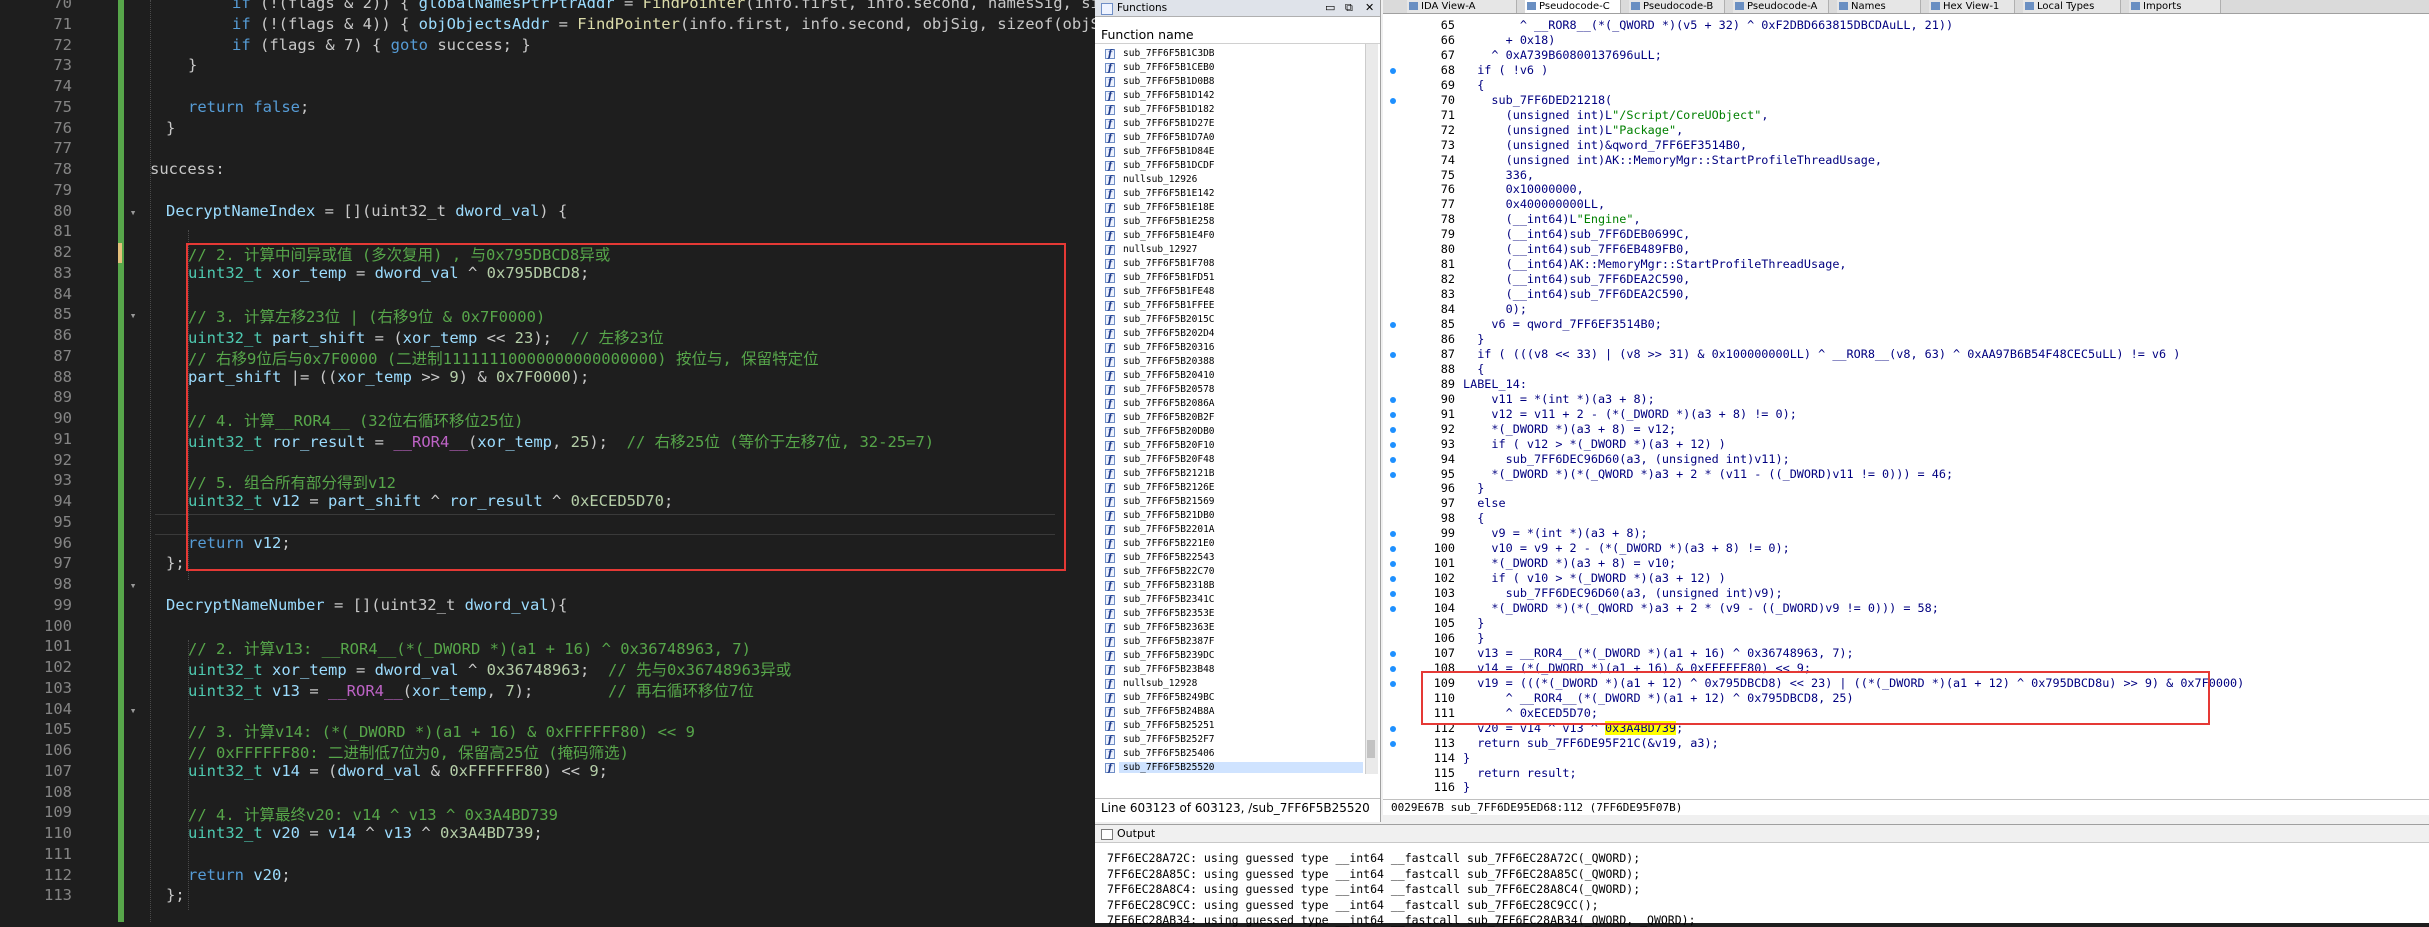 This screenshot has height=927, width=2429. I want to click on function-list-item: sub_7FF6F5B1E4F0, so click(1169, 235).